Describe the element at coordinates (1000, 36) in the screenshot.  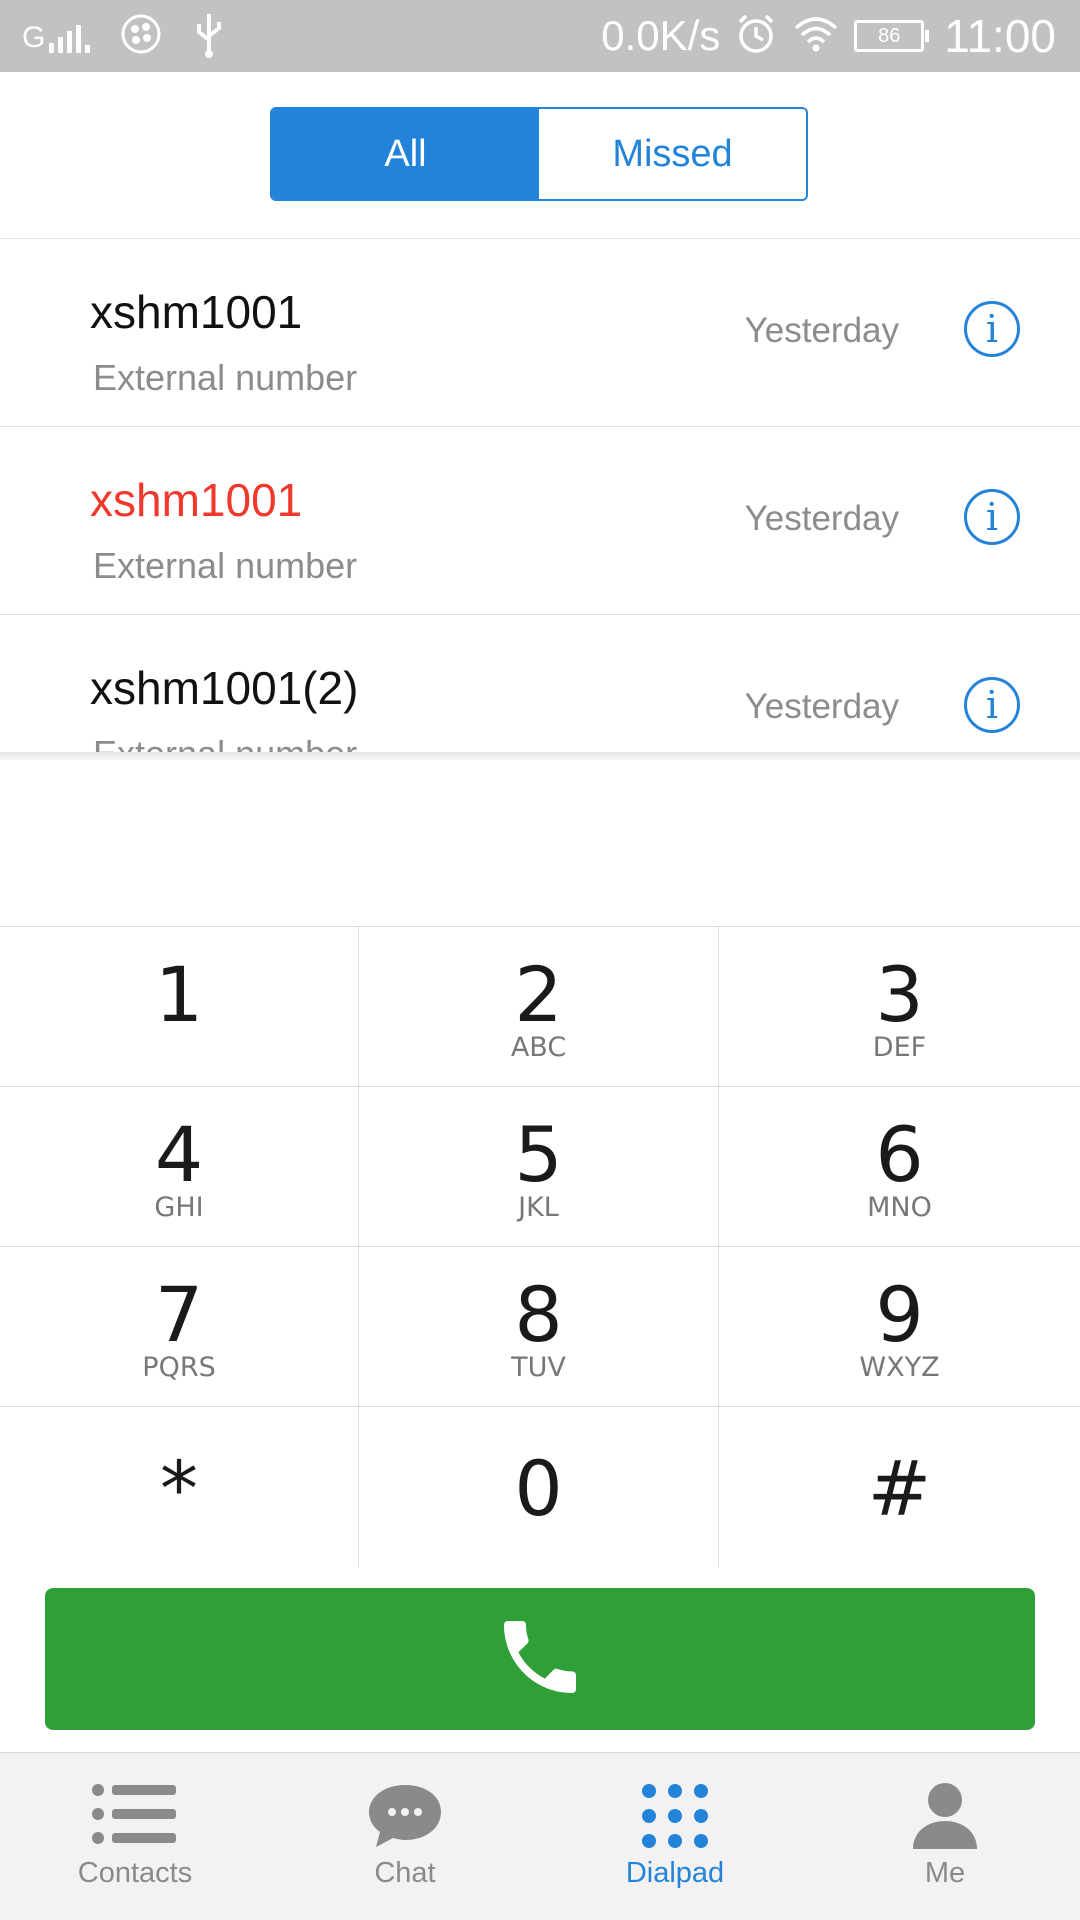
I see `clock: 11:00` at that location.